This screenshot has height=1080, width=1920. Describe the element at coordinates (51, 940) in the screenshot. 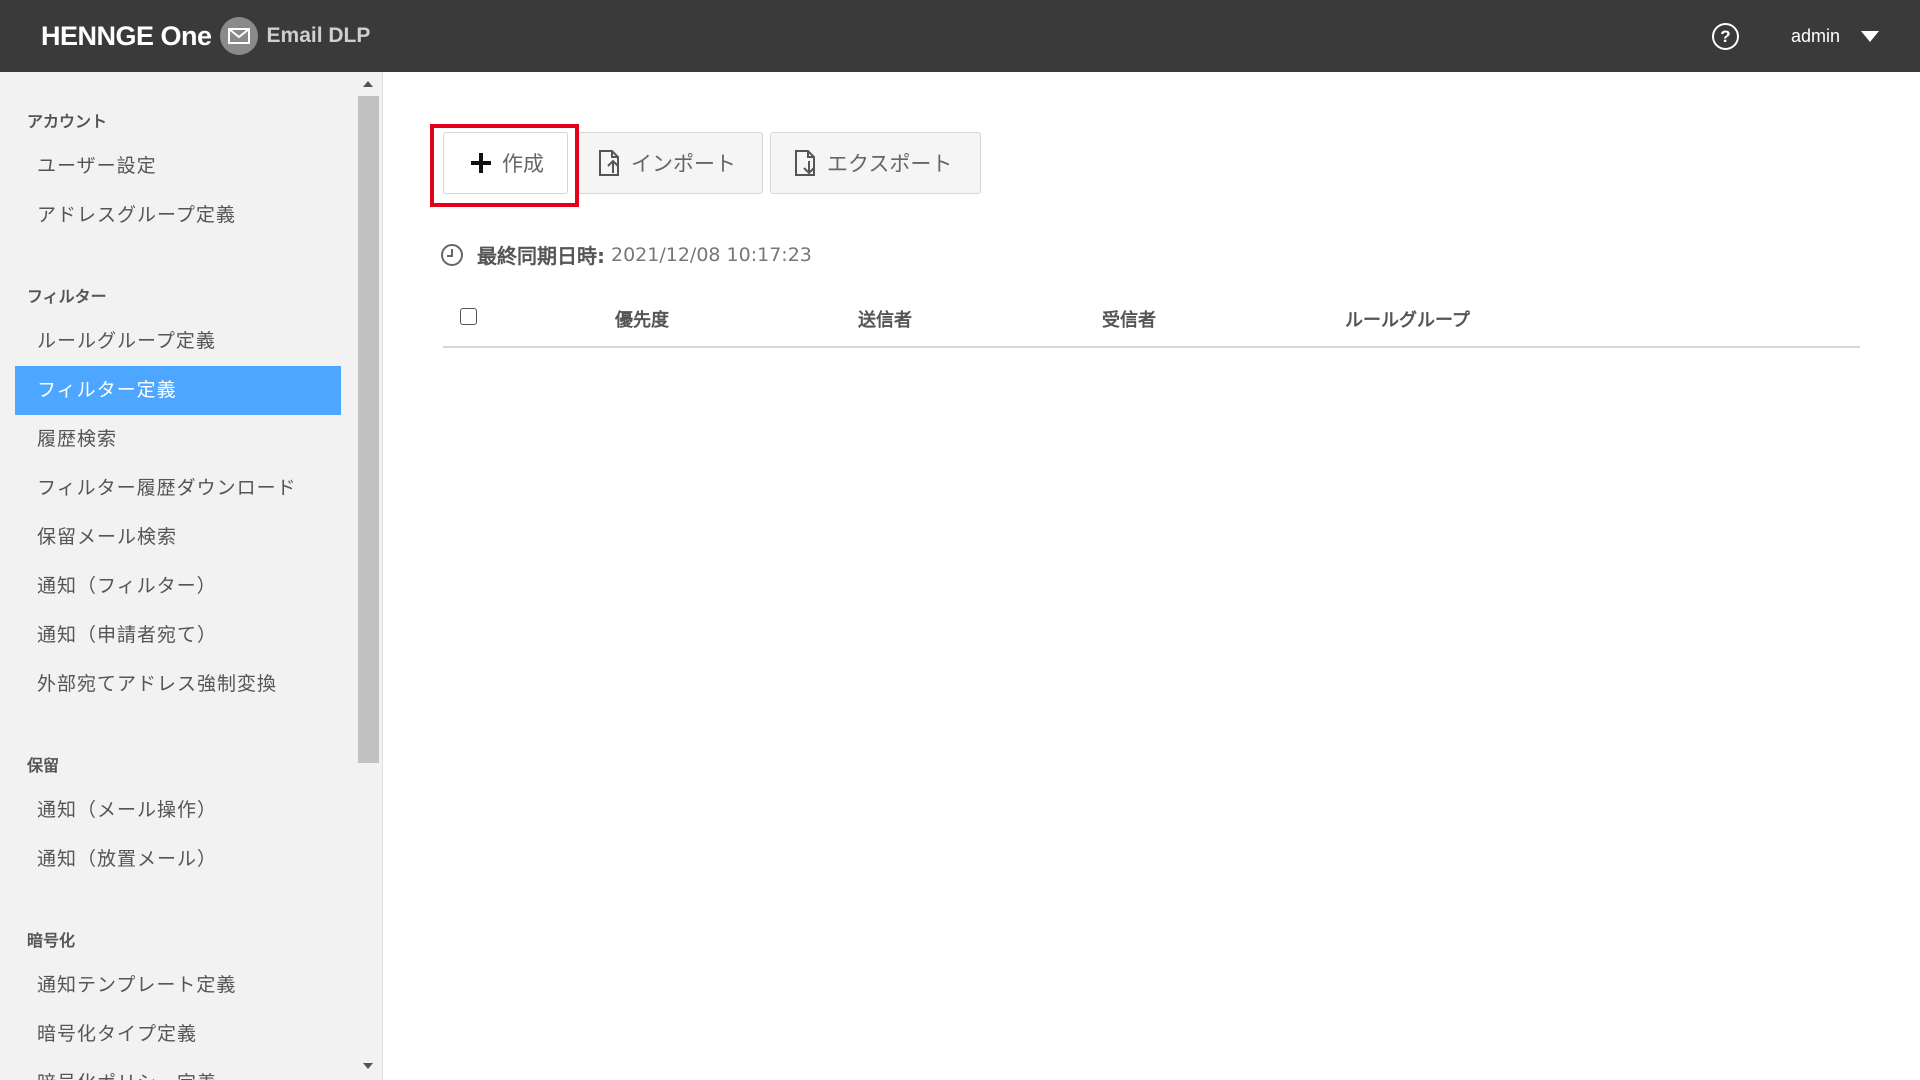

I see `section-title-encryption: 暗号化` at that location.